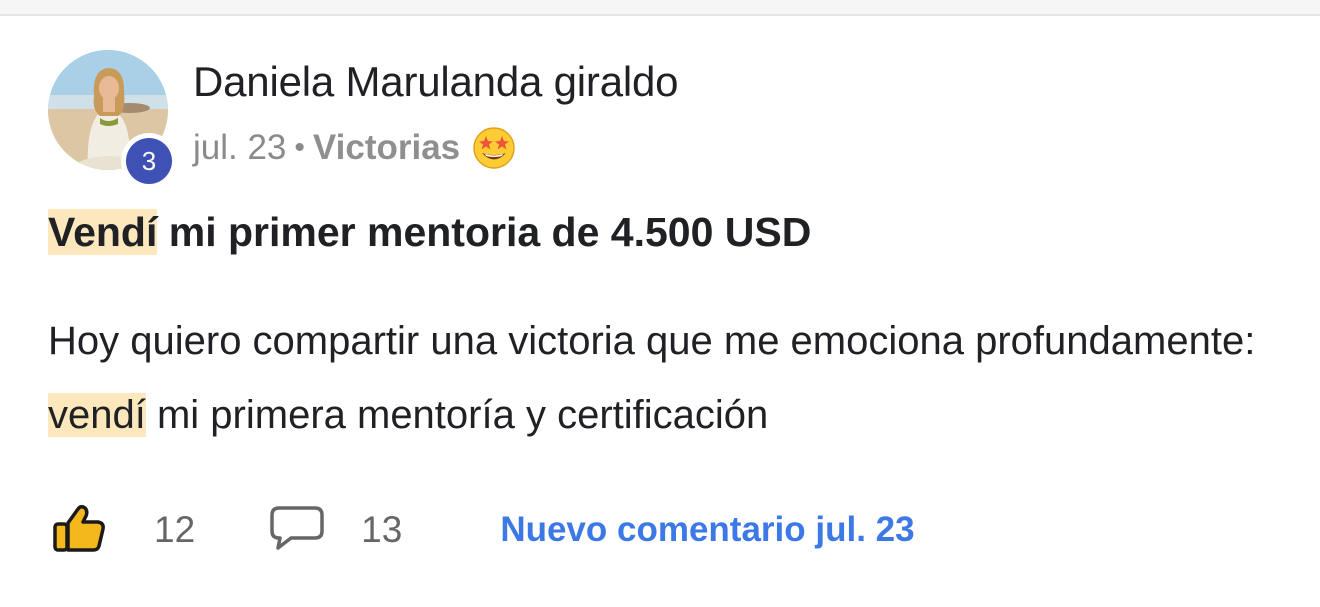  Describe the element at coordinates (494, 148) in the screenshot. I see `star-struck-emoji-icon` at that location.